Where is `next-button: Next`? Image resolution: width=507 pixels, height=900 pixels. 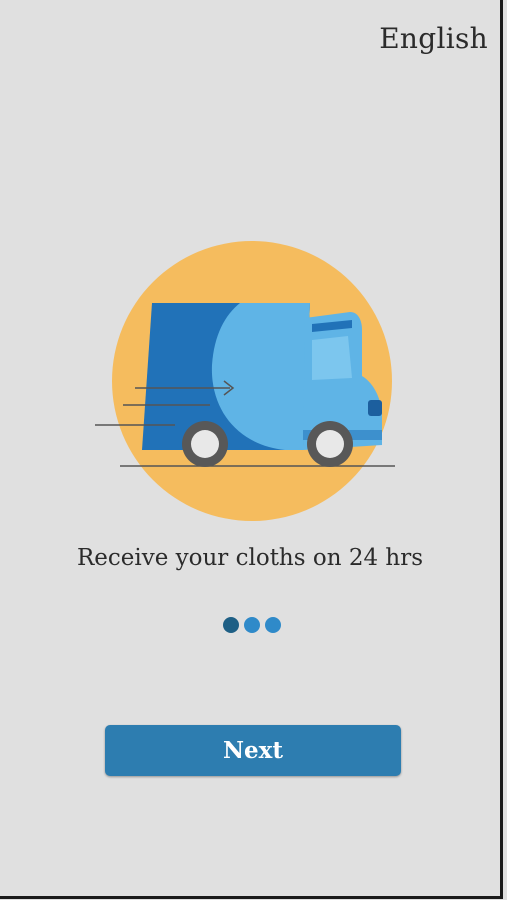 next-button: Next is located at coordinates (253, 750).